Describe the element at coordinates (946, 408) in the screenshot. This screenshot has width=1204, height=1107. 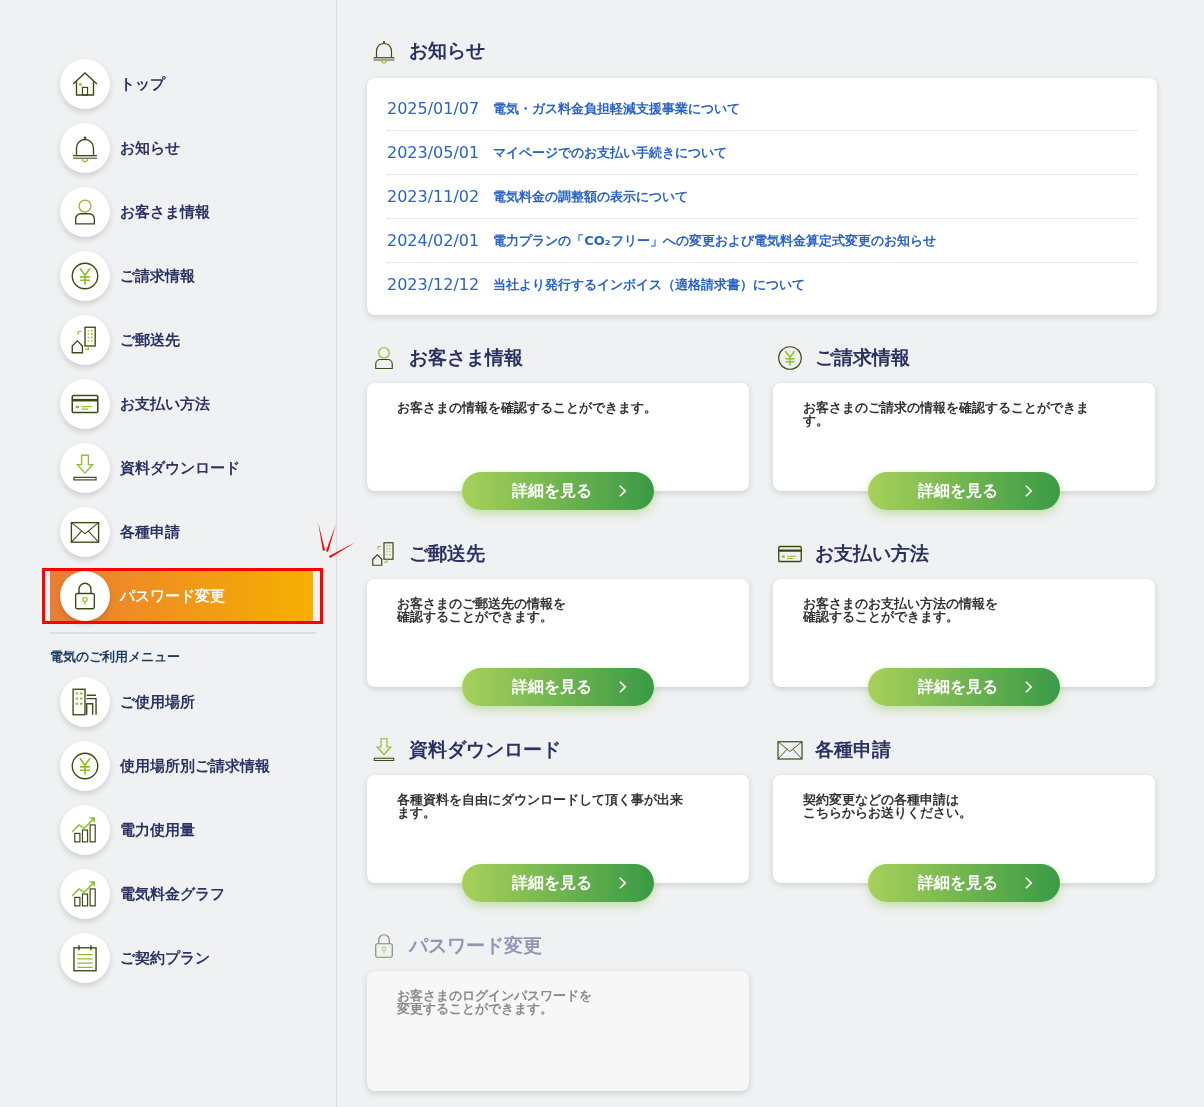
I see `description-line: お客さまのご請求の情報を確認することができま` at that location.